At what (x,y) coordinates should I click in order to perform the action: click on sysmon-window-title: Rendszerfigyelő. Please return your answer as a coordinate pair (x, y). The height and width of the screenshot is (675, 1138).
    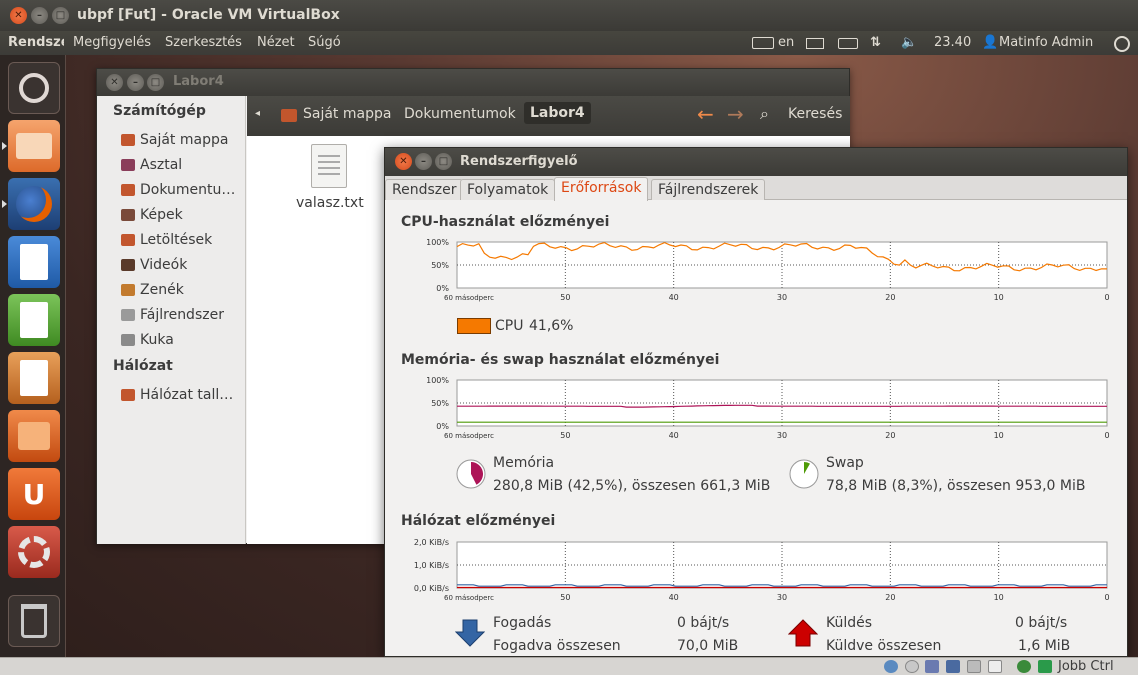
    Looking at the image, I should click on (519, 161).